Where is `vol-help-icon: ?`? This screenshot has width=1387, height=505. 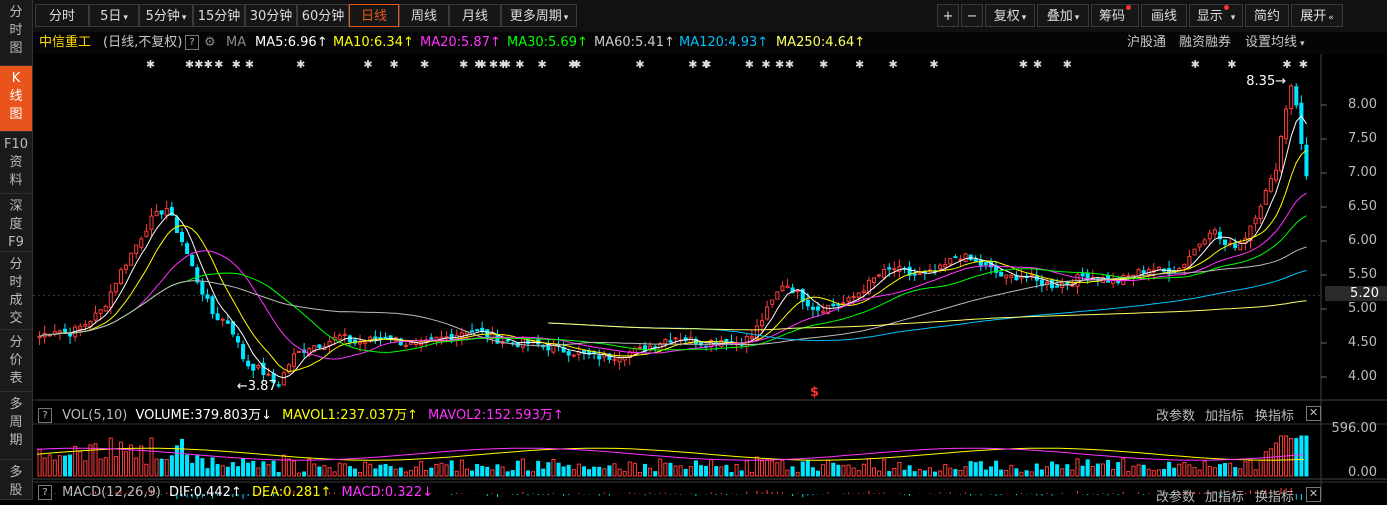 vol-help-icon: ? is located at coordinates (45, 415).